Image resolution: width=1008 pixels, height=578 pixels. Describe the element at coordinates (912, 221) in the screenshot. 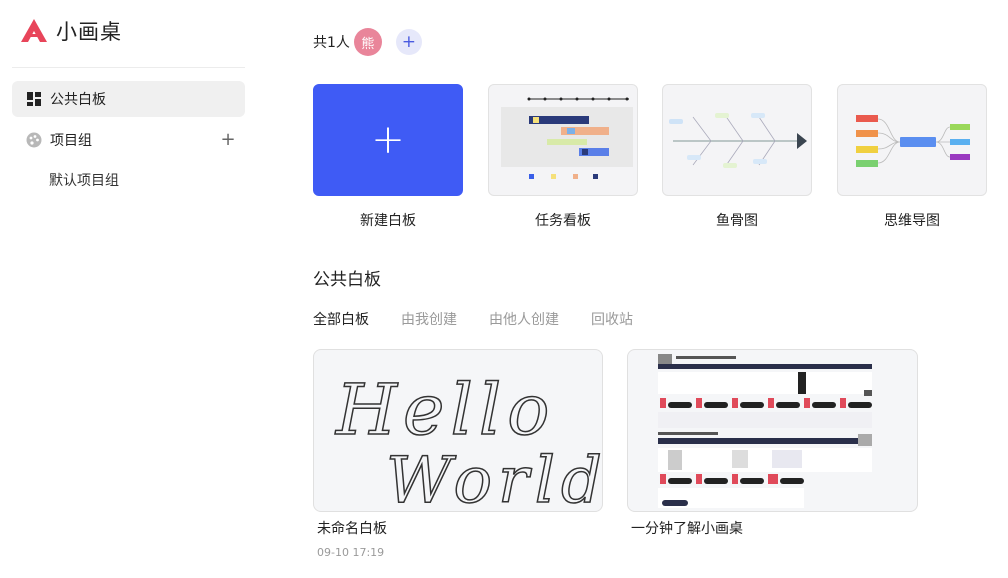

I see `template-label: 思维导图` at that location.